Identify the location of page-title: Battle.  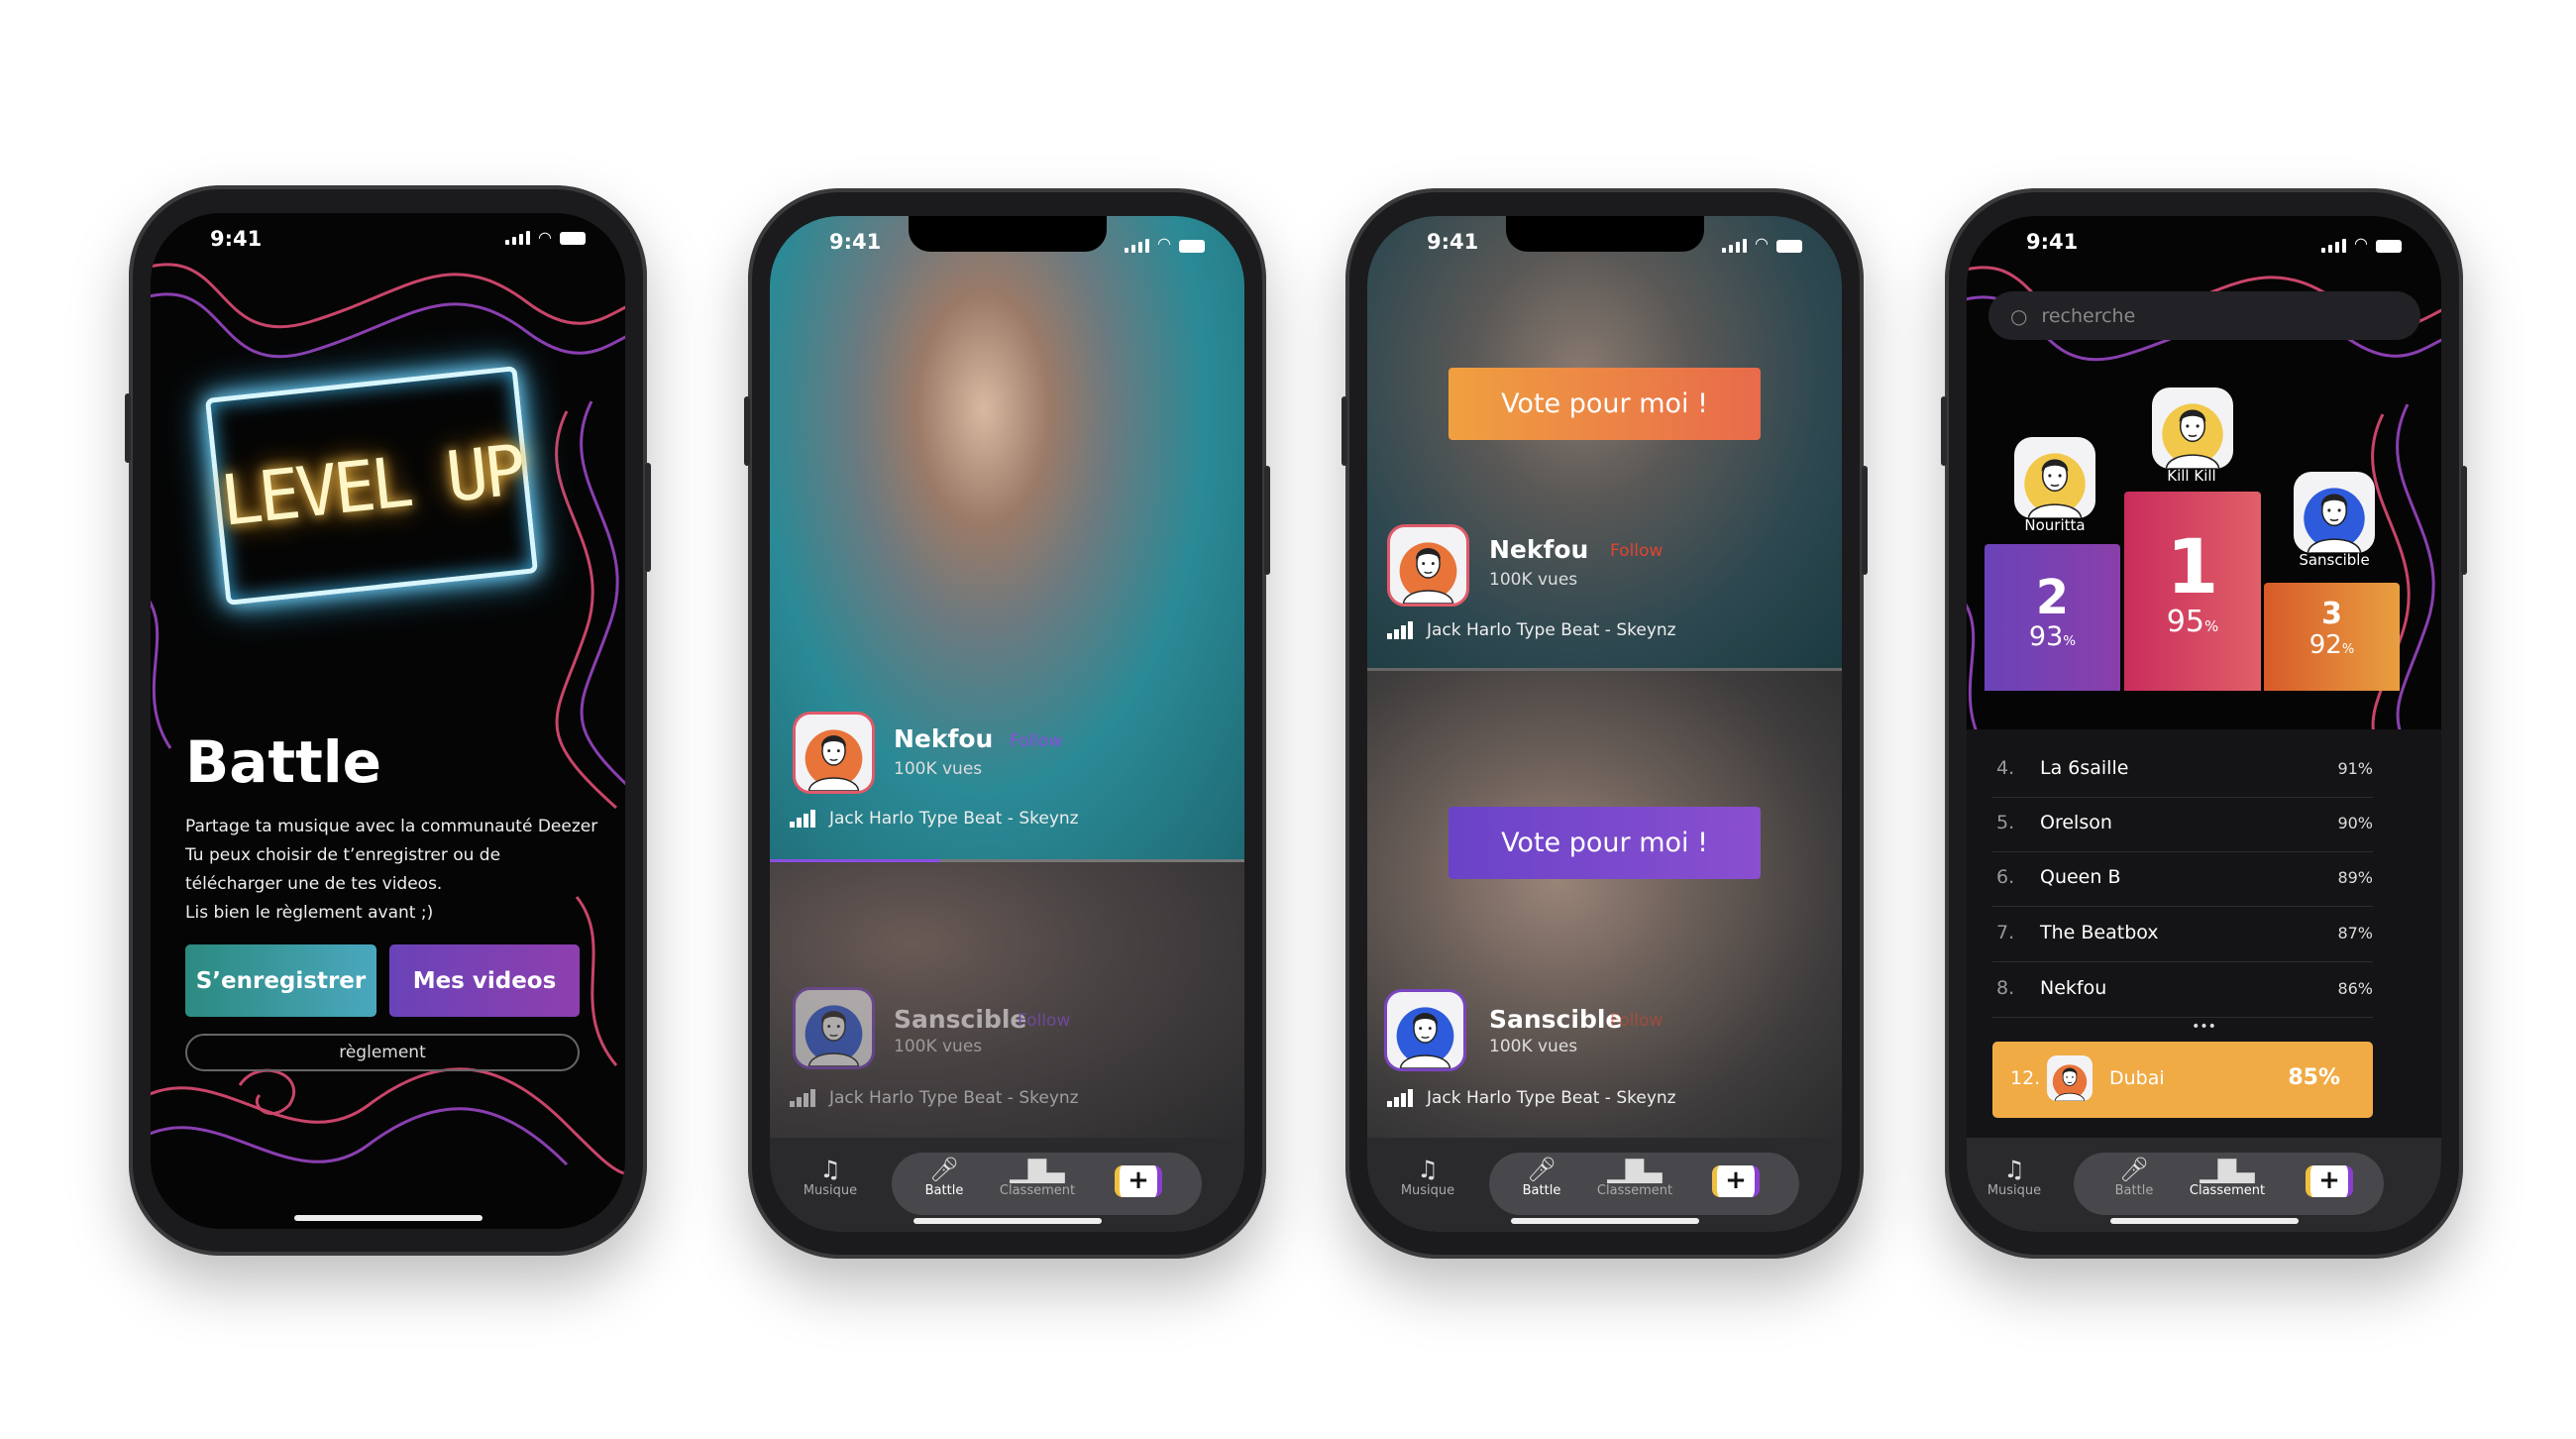
(283, 762).